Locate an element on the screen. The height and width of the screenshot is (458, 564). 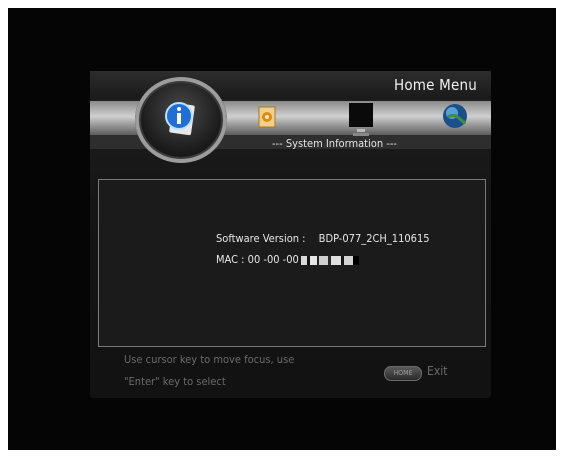
software-version-value: BDP-077_2CH_110615 is located at coordinates (374, 238).